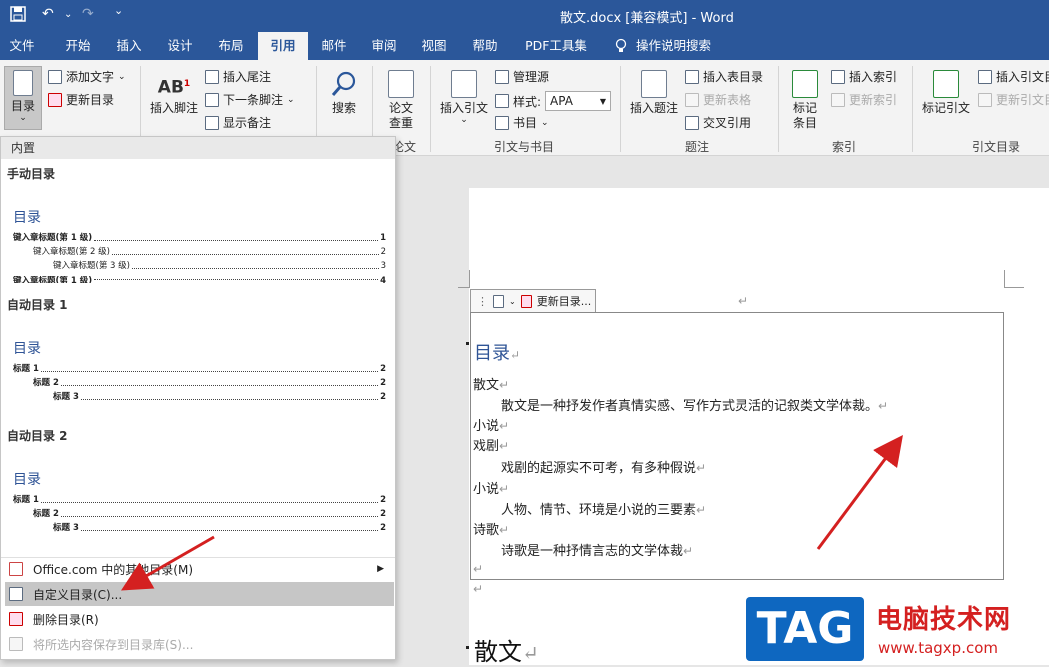 The image size is (1049, 667). What do you see at coordinates (198, 368) in the screenshot?
I see `auto-toc-1-option` at bounding box center [198, 368].